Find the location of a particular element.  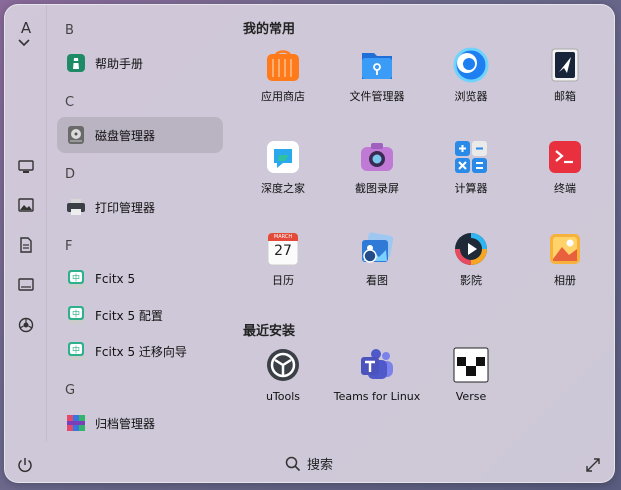

app-label: uTools is located at coordinates (283, 396).